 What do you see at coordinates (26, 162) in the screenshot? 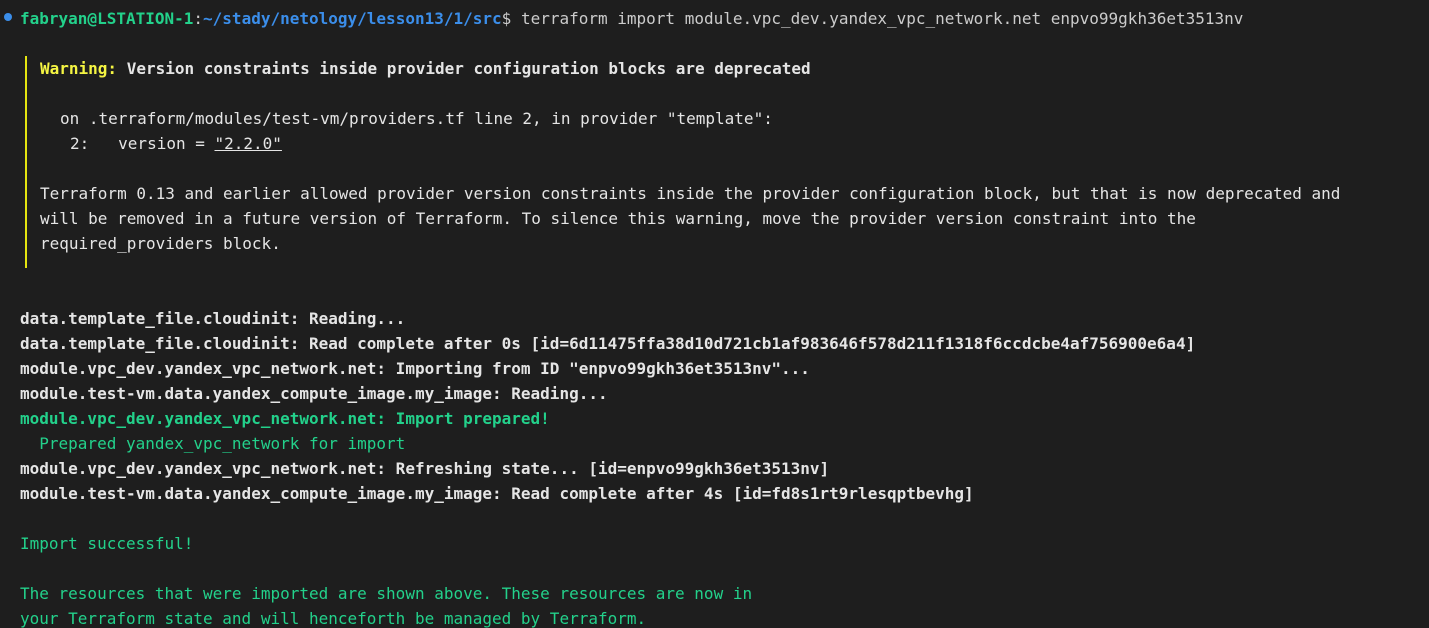
I see `warning-sidebar` at bounding box center [26, 162].